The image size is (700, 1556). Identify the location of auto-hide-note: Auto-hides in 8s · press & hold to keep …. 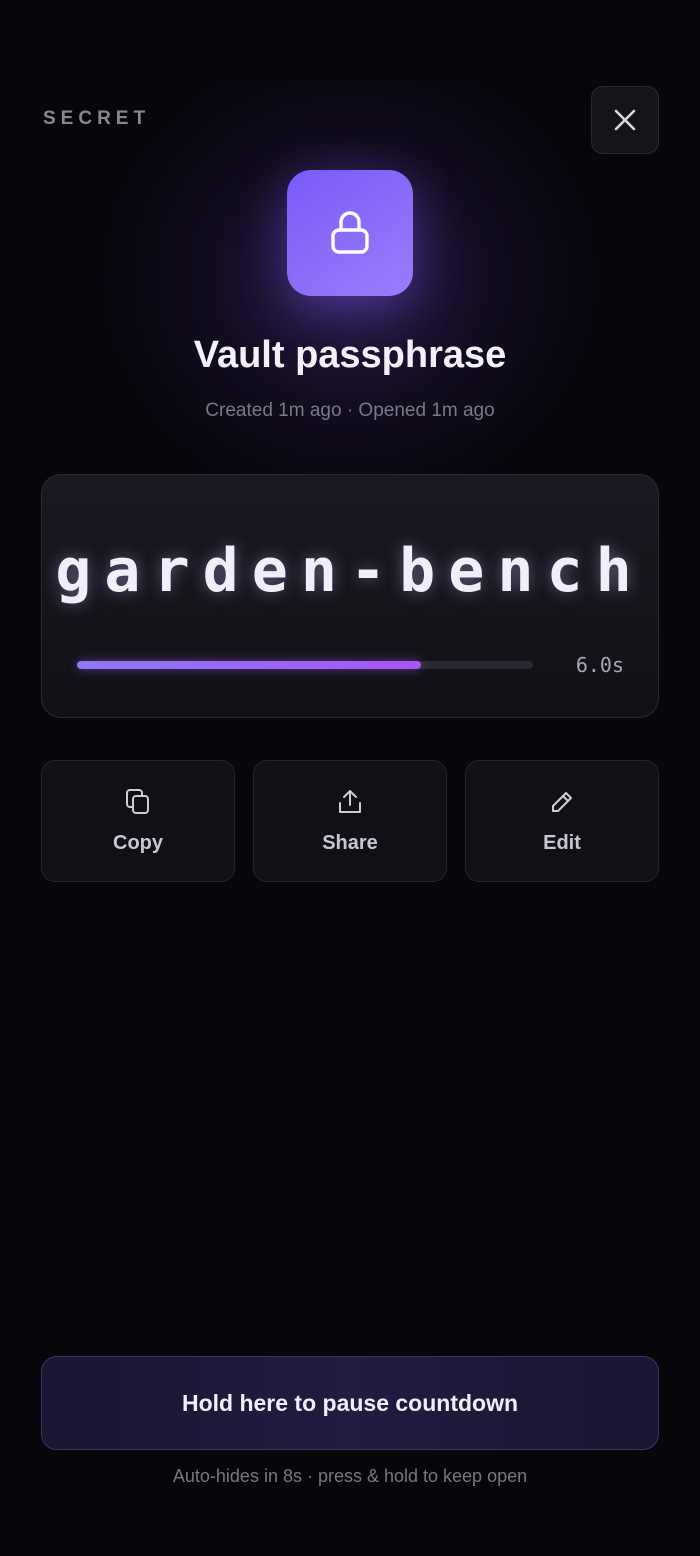
(350, 1476).